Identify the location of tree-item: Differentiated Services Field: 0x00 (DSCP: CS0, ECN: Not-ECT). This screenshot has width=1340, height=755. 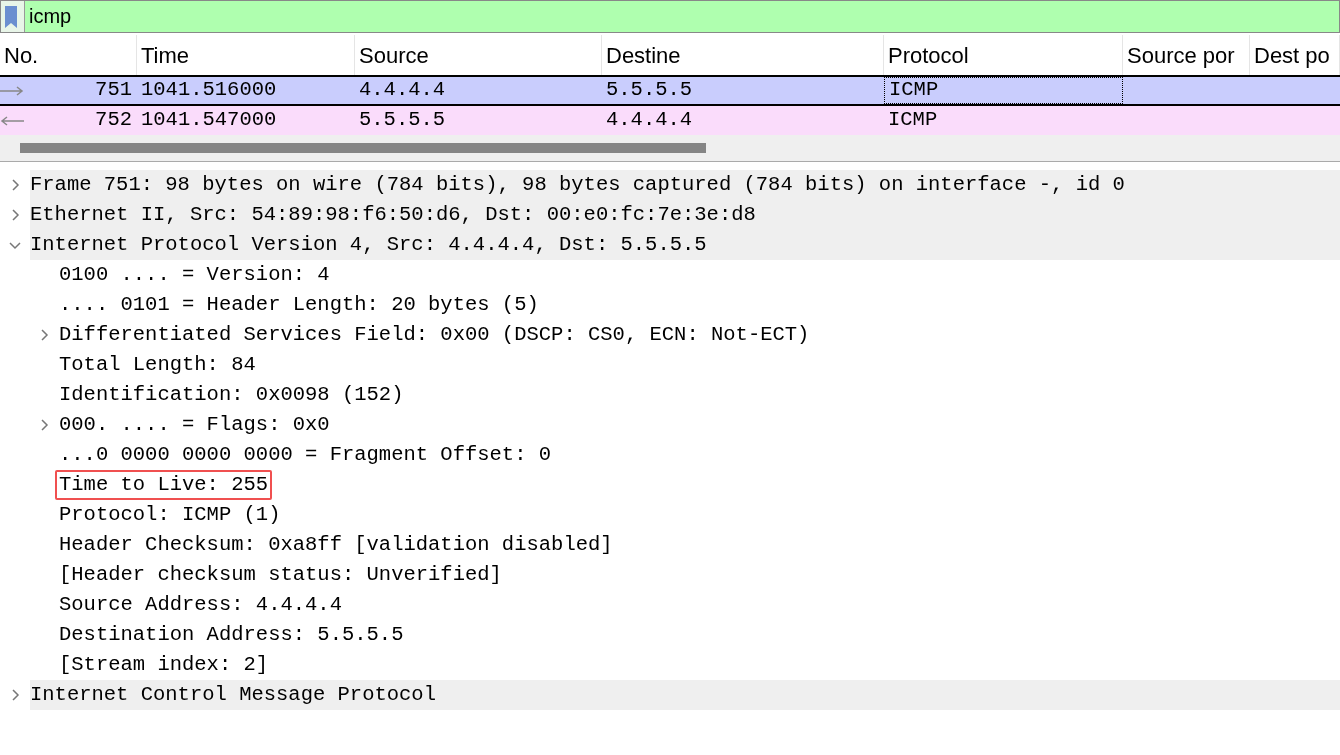
(434, 335).